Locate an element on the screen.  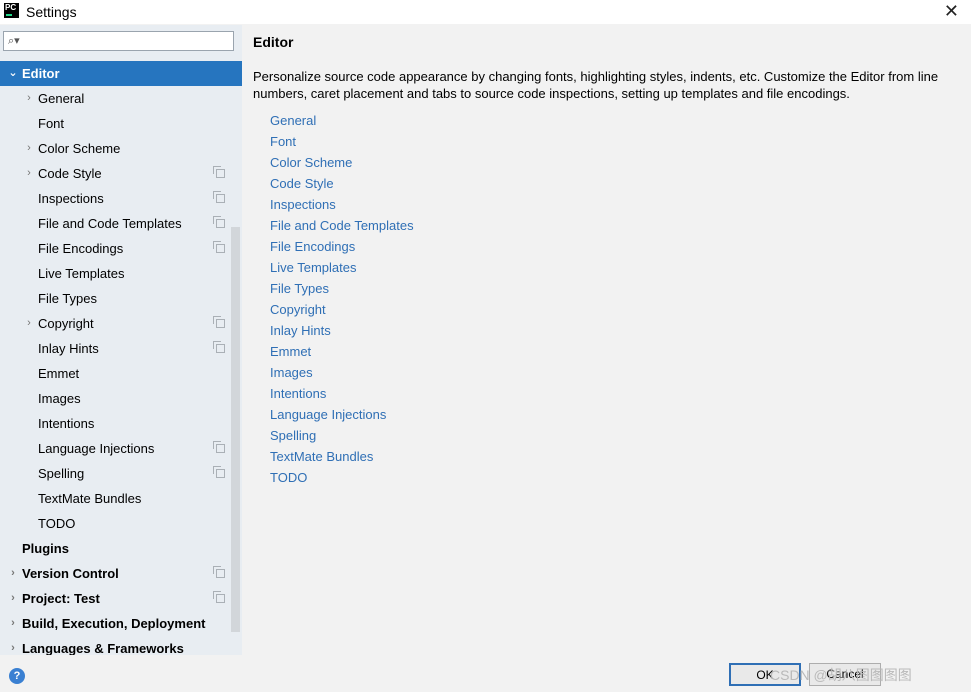
sidebar-item-textmate-bundles: TextMate Bundles is located at coordinates (121, 498).